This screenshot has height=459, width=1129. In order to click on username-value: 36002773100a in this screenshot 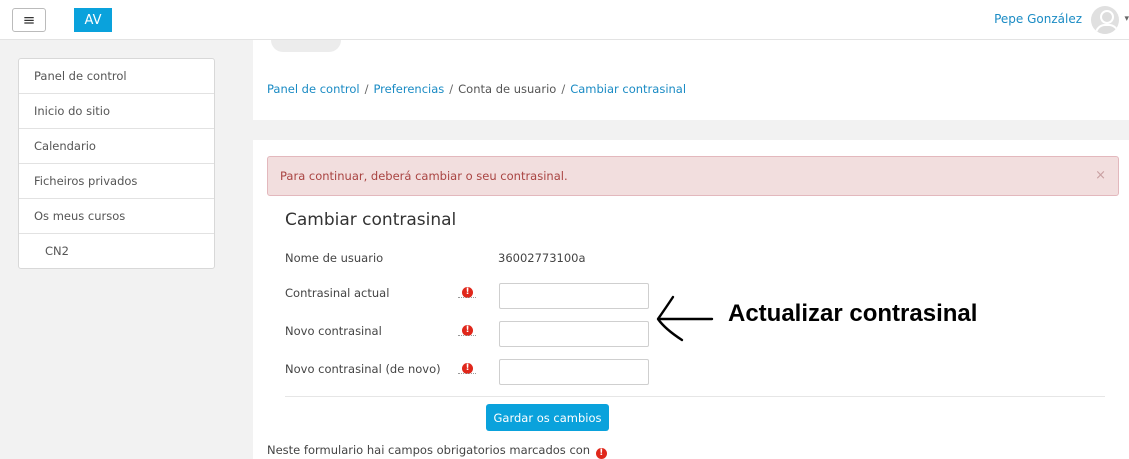, I will do `click(542, 258)`.